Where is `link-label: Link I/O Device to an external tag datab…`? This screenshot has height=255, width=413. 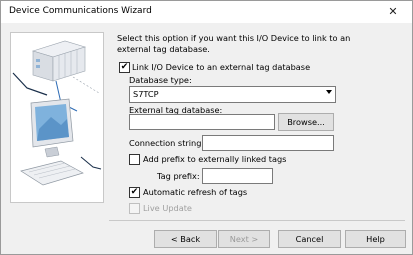
link-label: Link I/O Device to an external tag datab… is located at coordinates (221, 67).